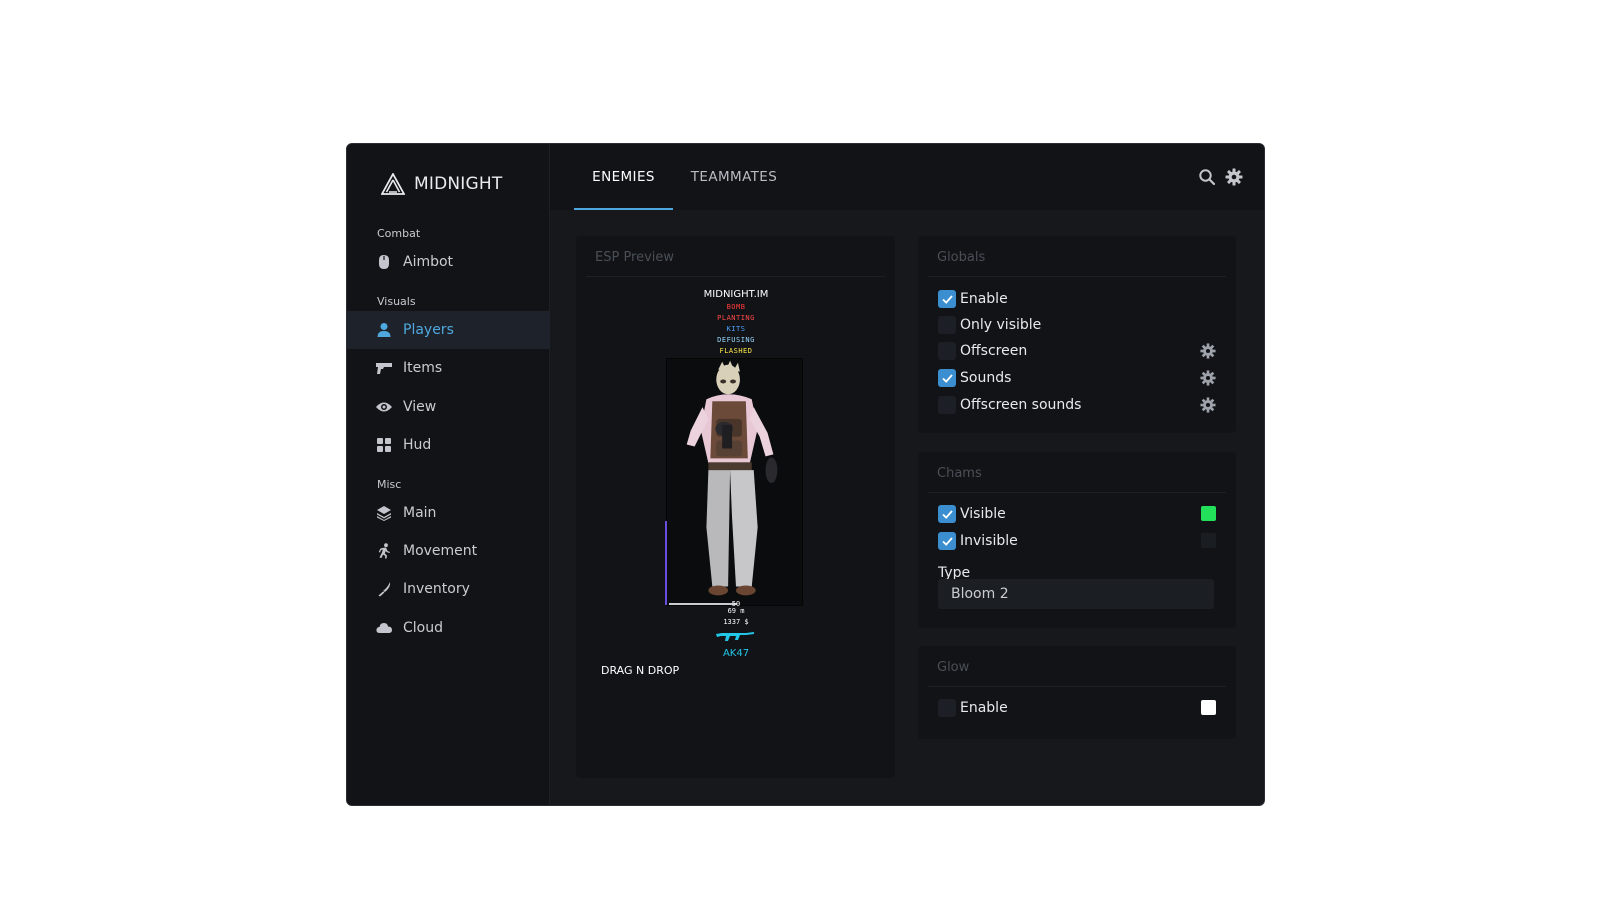 This screenshot has width=1600, height=897. I want to click on esp-flag-flashed: FLASHED, so click(736, 351).